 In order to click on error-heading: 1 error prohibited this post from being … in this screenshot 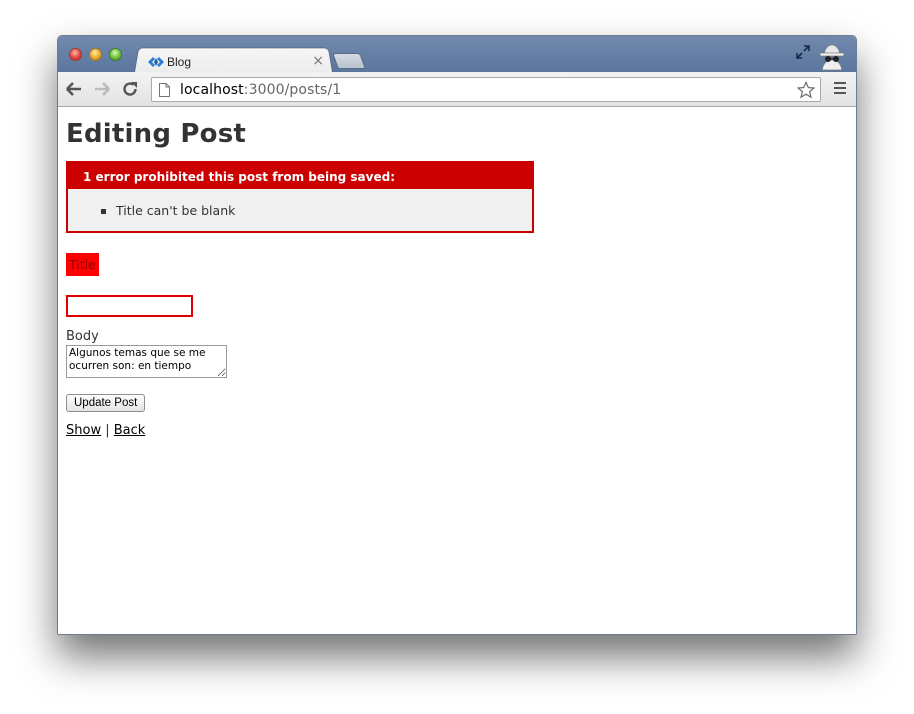, I will do `click(300, 176)`.